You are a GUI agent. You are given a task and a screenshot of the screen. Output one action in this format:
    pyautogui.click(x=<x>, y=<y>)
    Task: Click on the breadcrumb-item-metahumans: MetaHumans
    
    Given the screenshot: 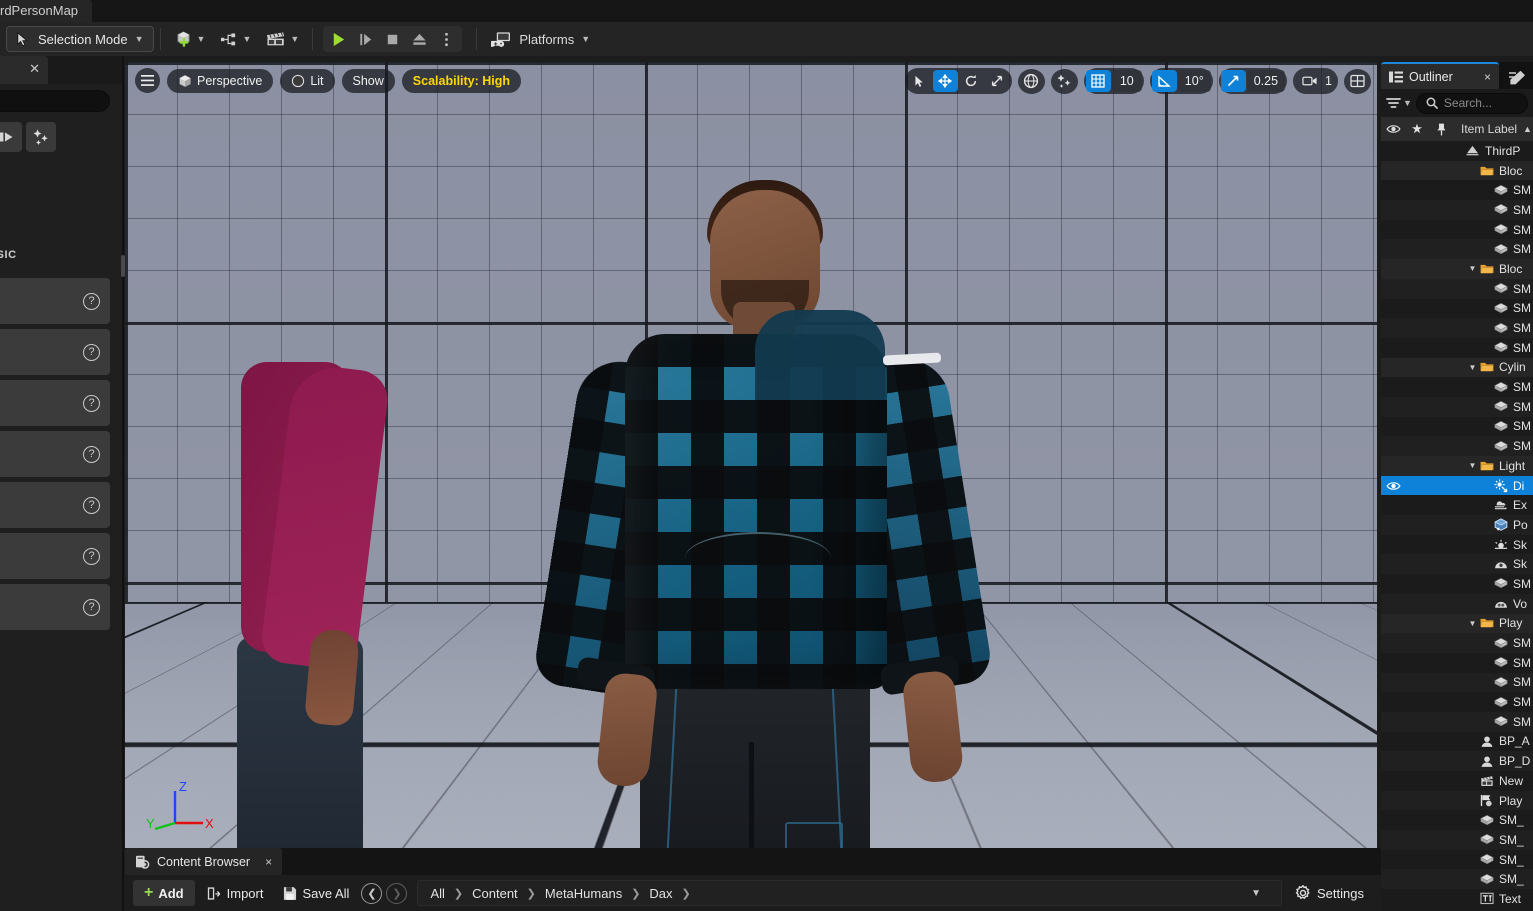 What is the action you would take?
    pyautogui.click(x=583, y=893)
    